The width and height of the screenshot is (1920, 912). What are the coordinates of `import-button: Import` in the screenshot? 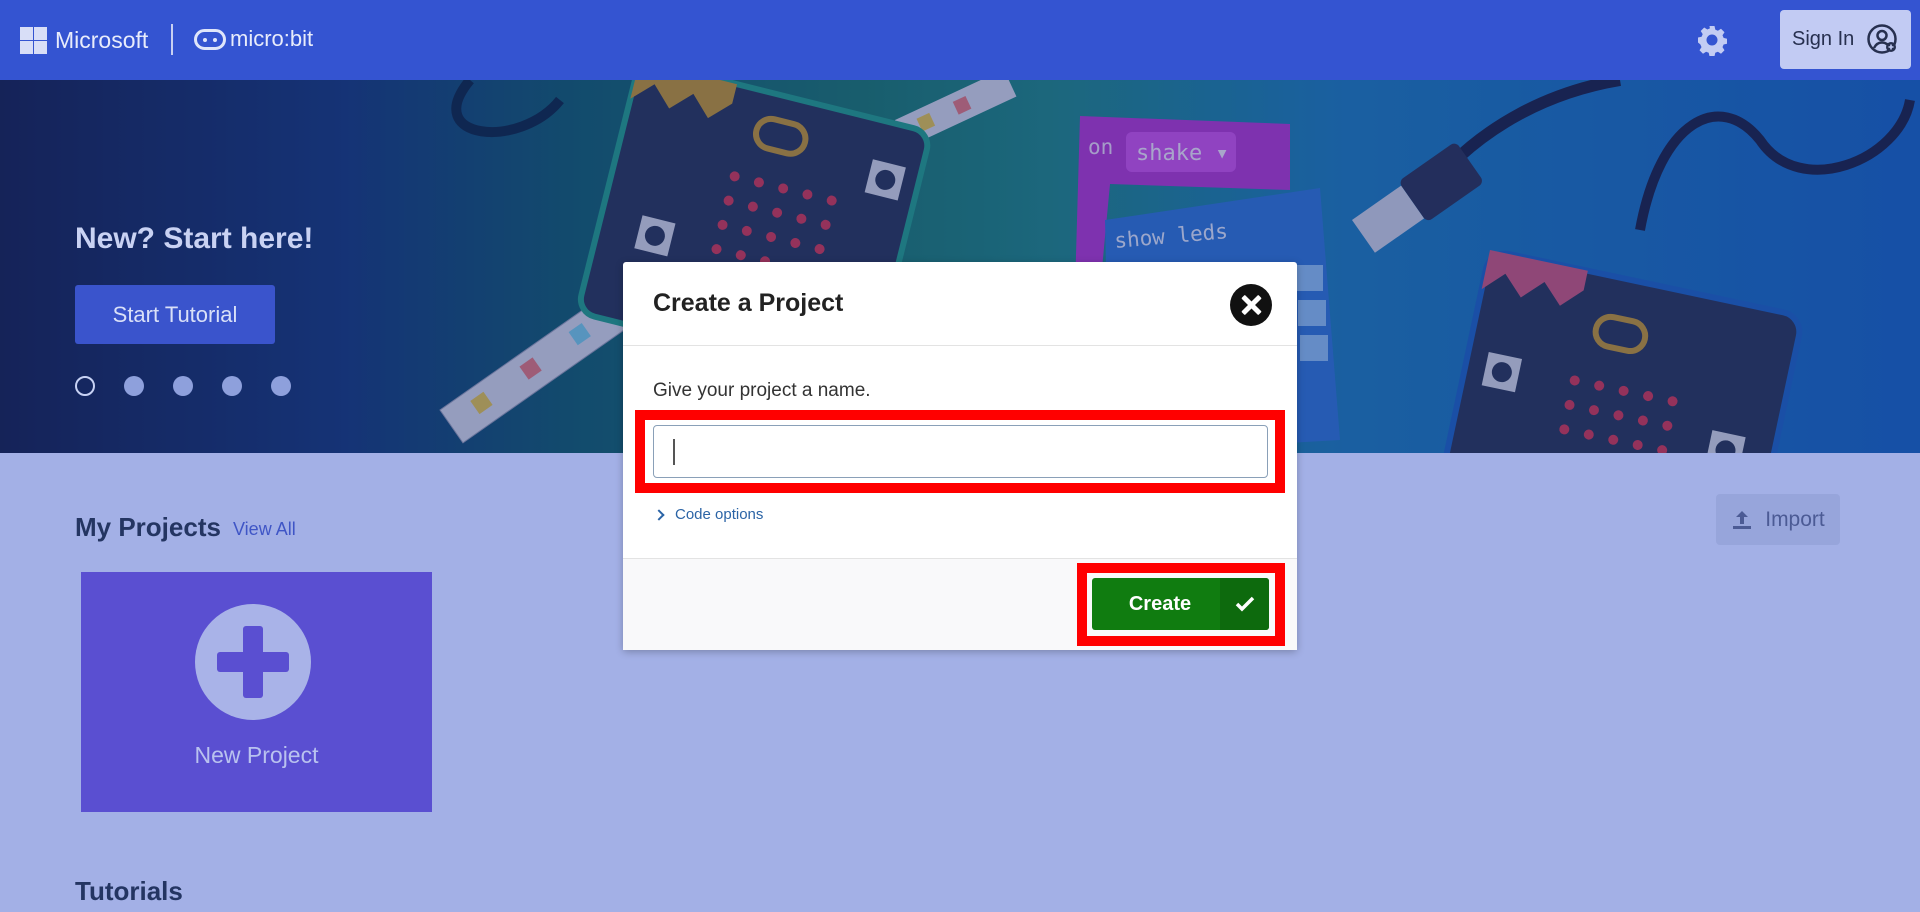 It's located at (1778, 519).